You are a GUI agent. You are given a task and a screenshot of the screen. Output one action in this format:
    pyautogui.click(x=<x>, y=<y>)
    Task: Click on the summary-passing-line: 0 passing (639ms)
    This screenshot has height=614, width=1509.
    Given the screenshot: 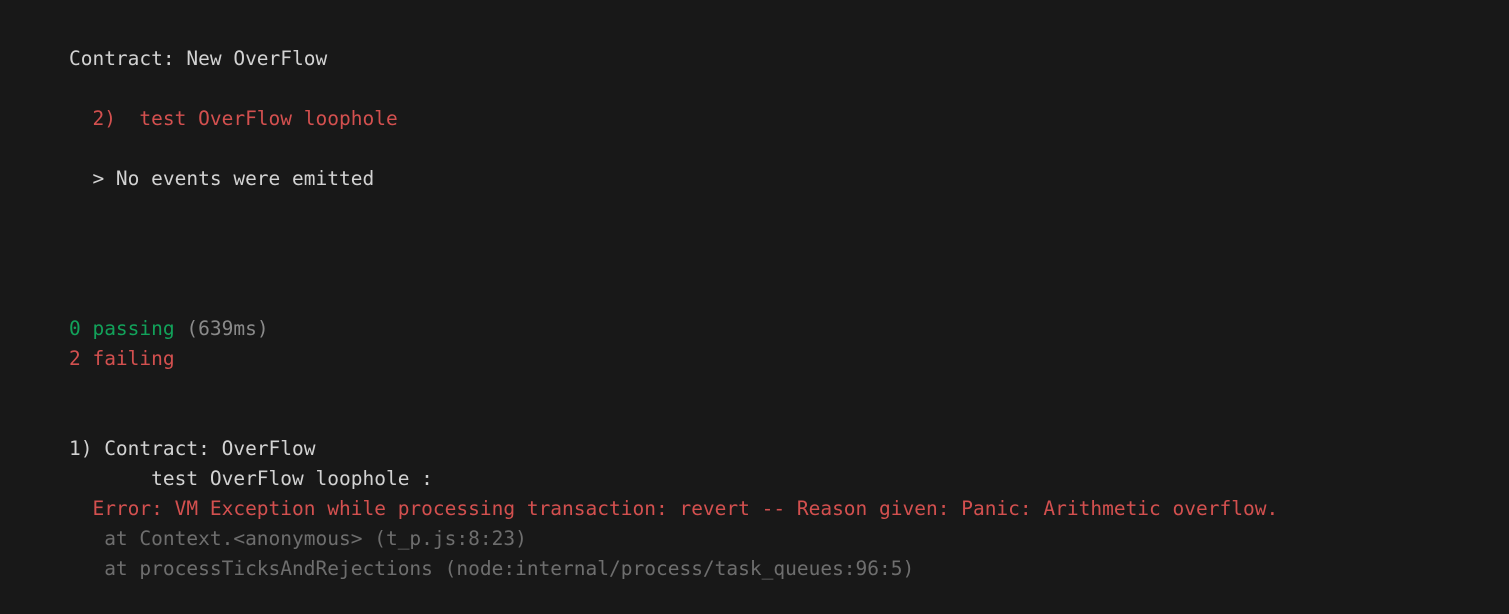 What is the action you would take?
    pyautogui.click(x=145, y=312)
    